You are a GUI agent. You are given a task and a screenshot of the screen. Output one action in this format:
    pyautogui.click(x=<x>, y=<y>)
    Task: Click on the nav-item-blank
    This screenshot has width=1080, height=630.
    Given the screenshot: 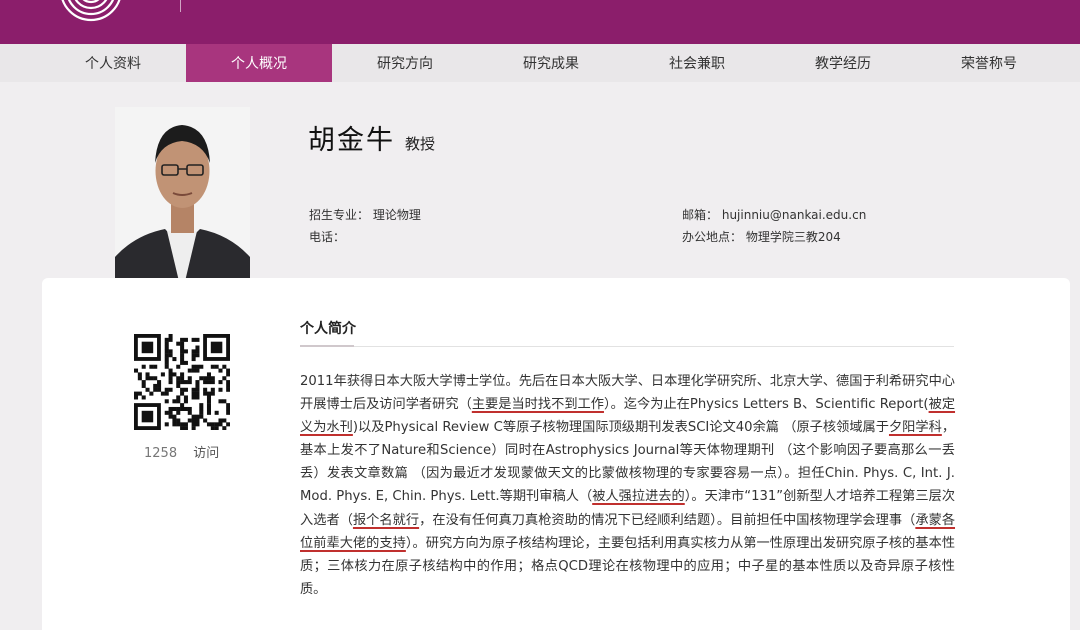 What is the action you would take?
    pyautogui.click(x=20, y=63)
    